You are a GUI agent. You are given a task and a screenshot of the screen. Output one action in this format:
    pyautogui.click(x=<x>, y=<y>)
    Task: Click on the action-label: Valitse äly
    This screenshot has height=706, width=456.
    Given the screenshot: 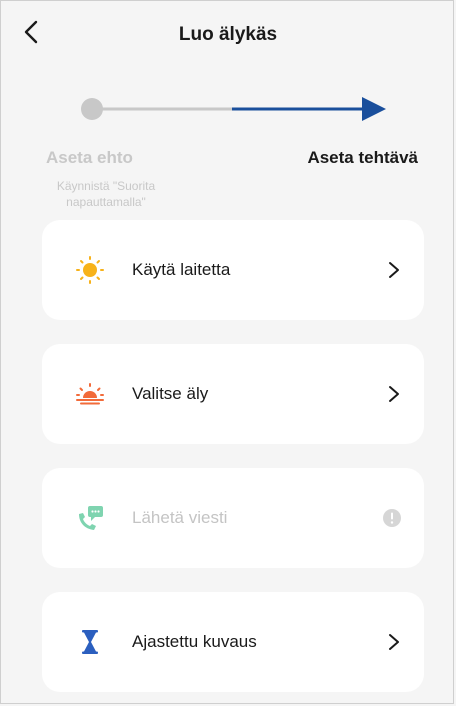 What is the action you would take?
    pyautogui.click(x=170, y=393)
    